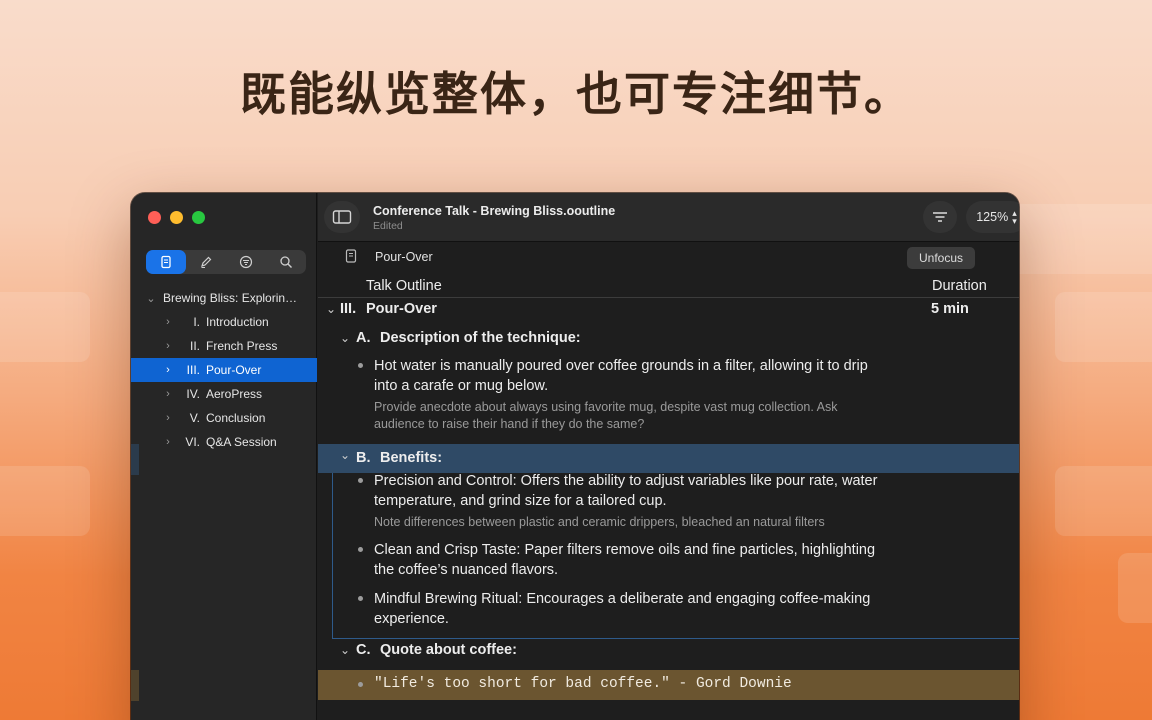  What do you see at coordinates (363, 458) in the screenshot?
I see `subsection-number: B.` at bounding box center [363, 458].